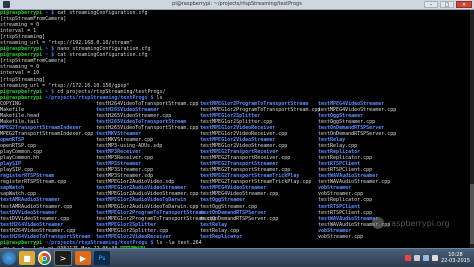 Image resolution: width=474 pixels, height=267 pixels. Describe the element at coordinates (472, 214) in the screenshot. I see `scroll-thumb` at that location.